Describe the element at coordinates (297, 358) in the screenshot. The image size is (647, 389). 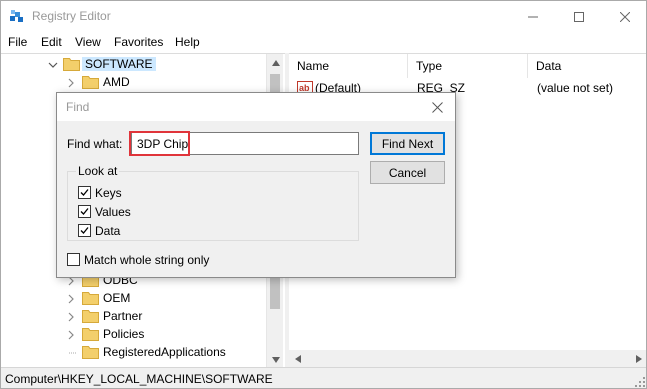
I see `scroll-left-icon` at that location.